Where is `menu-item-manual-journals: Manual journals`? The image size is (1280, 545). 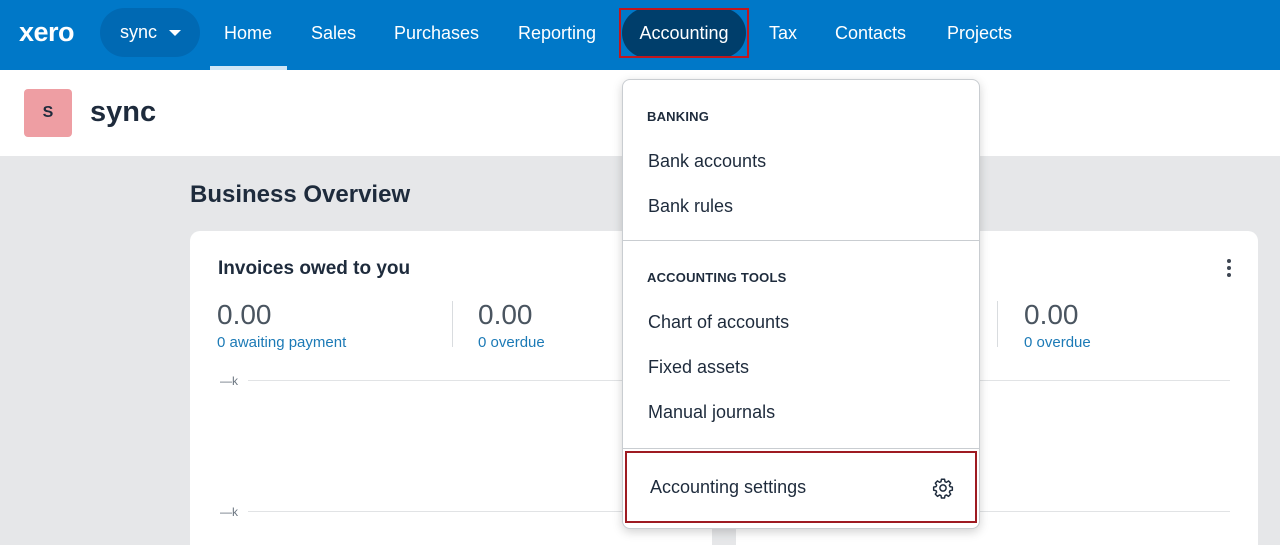 menu-item-manual-journals: Manual journals is located at coordinates (711, 412).